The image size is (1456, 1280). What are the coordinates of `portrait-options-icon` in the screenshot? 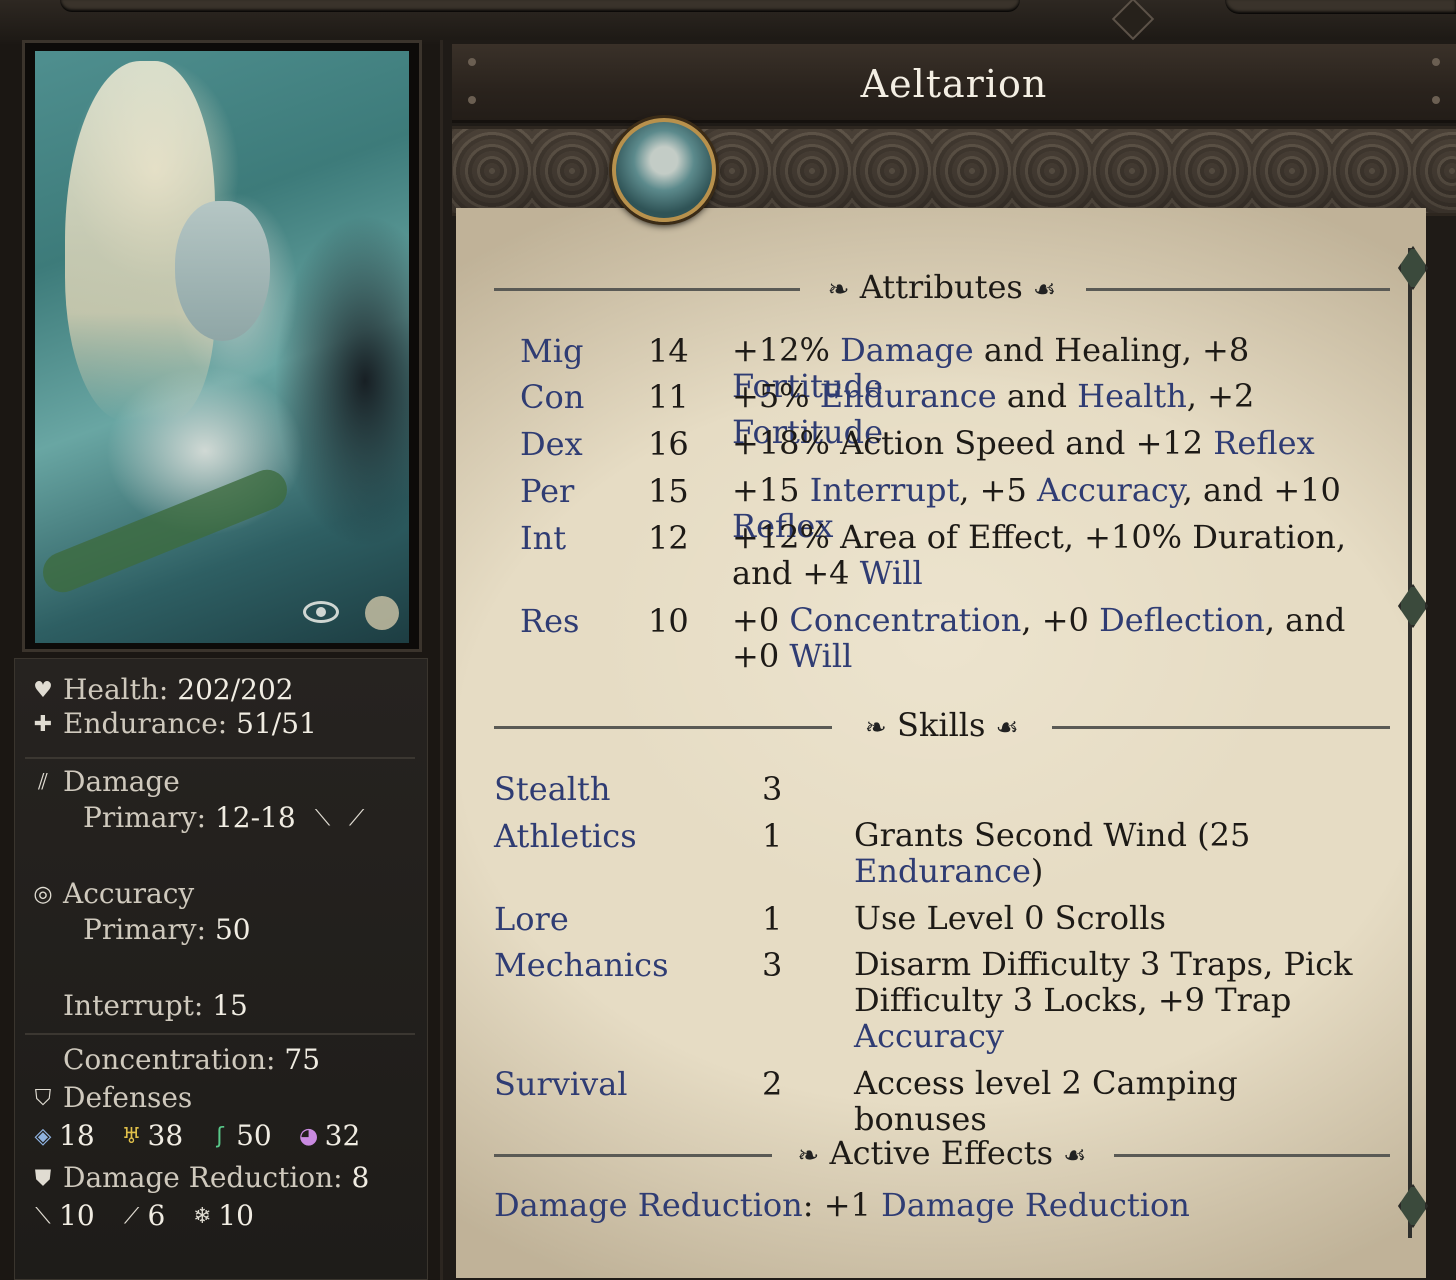 It's located at (382, 613).